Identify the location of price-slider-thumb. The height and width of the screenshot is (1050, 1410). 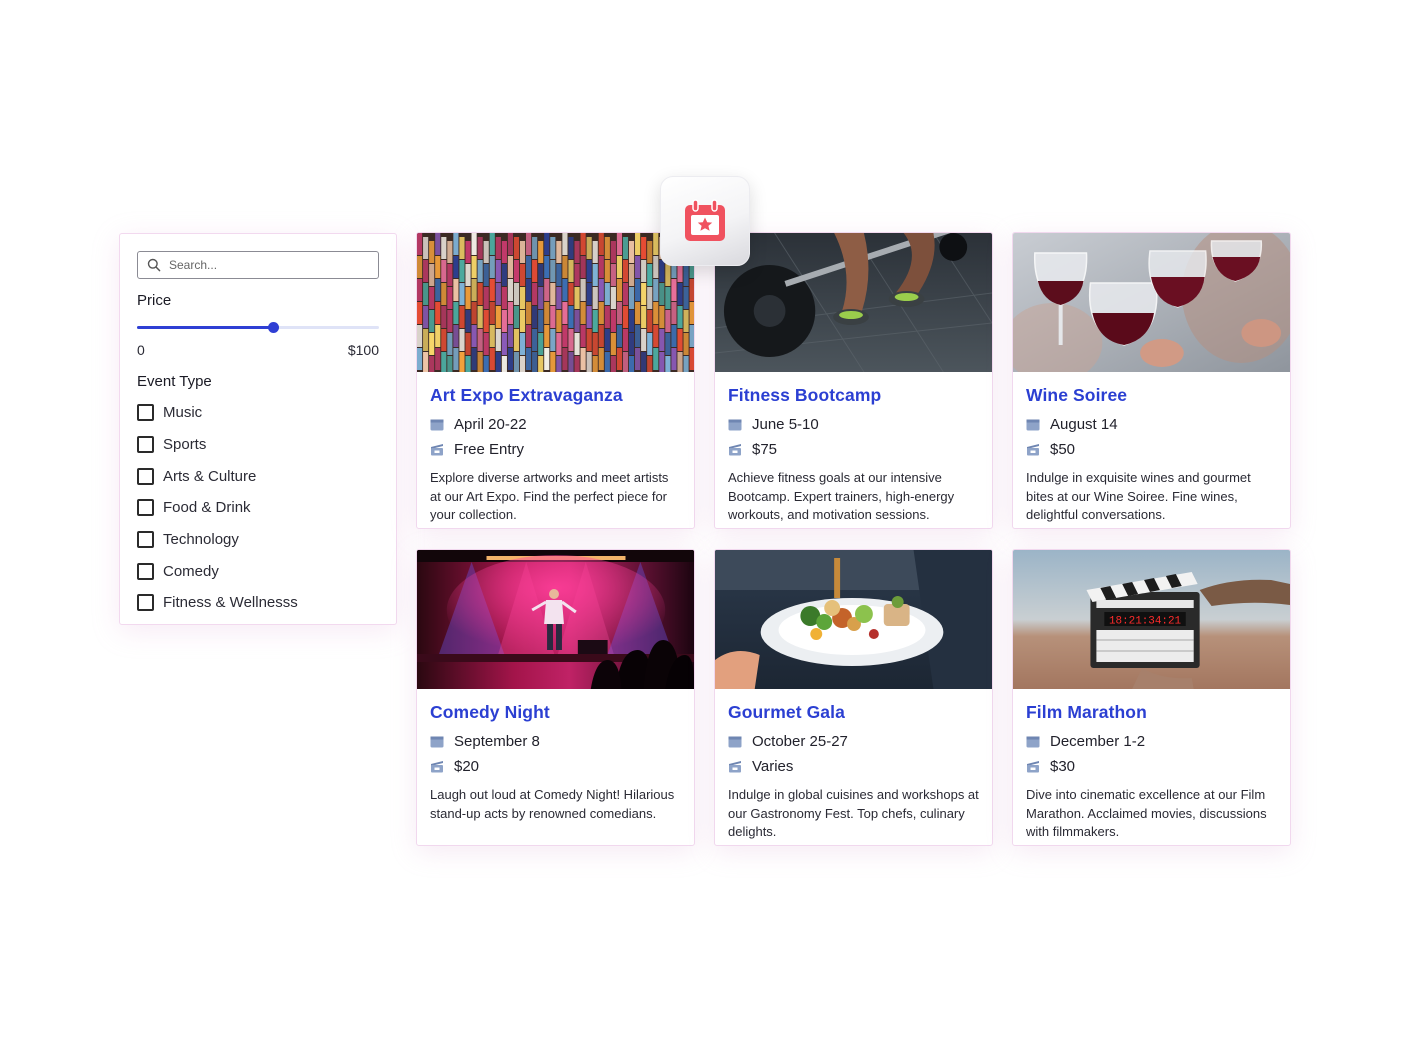
(273, 327).